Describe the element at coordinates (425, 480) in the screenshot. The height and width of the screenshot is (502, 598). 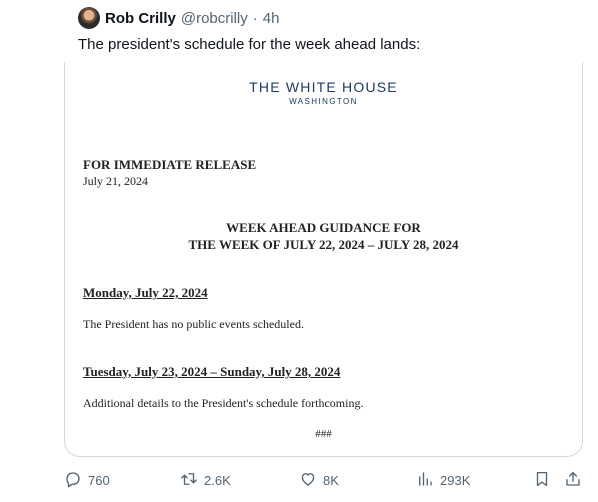
I see `views-icon` at that location.